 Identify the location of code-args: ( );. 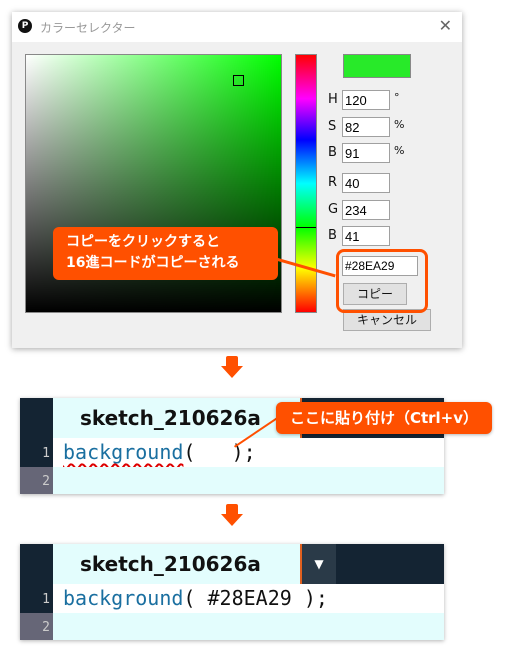
(219, 452).